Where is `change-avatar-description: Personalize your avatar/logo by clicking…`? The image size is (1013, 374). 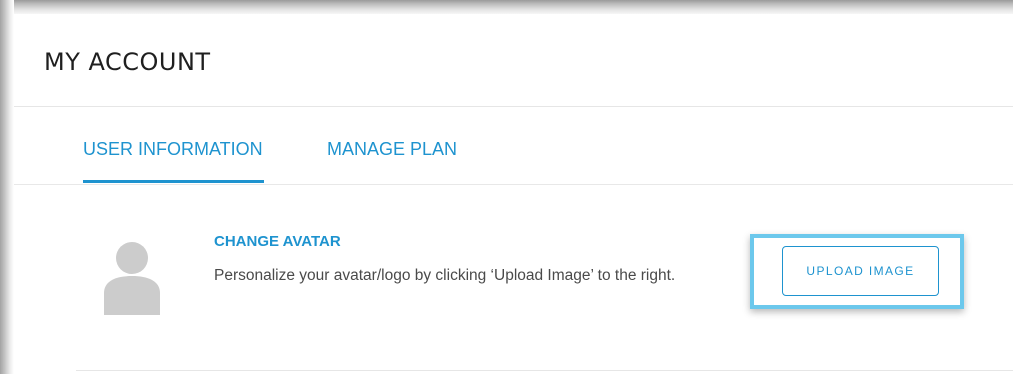 change-avatar-description: Personalize your avatar/logo by clicking… is located at coordinates (445, 275).